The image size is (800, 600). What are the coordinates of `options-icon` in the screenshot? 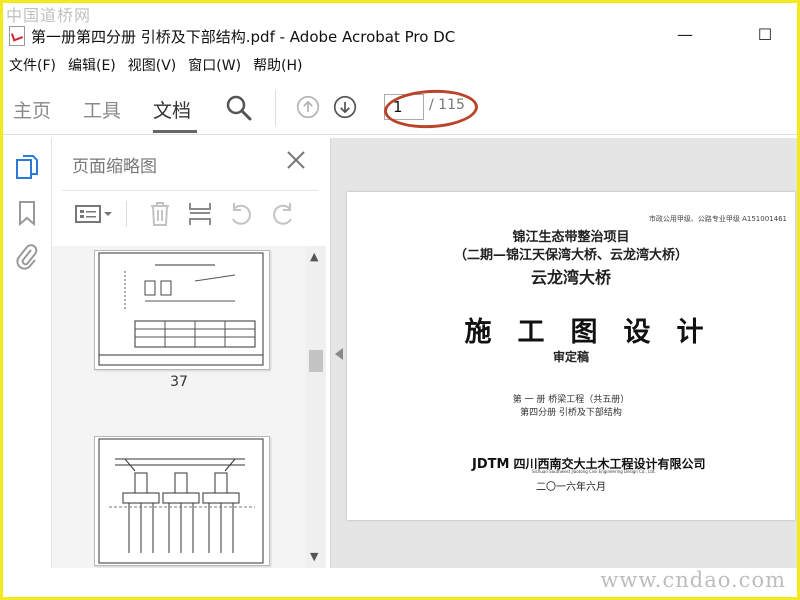 It's located at (94, 214).